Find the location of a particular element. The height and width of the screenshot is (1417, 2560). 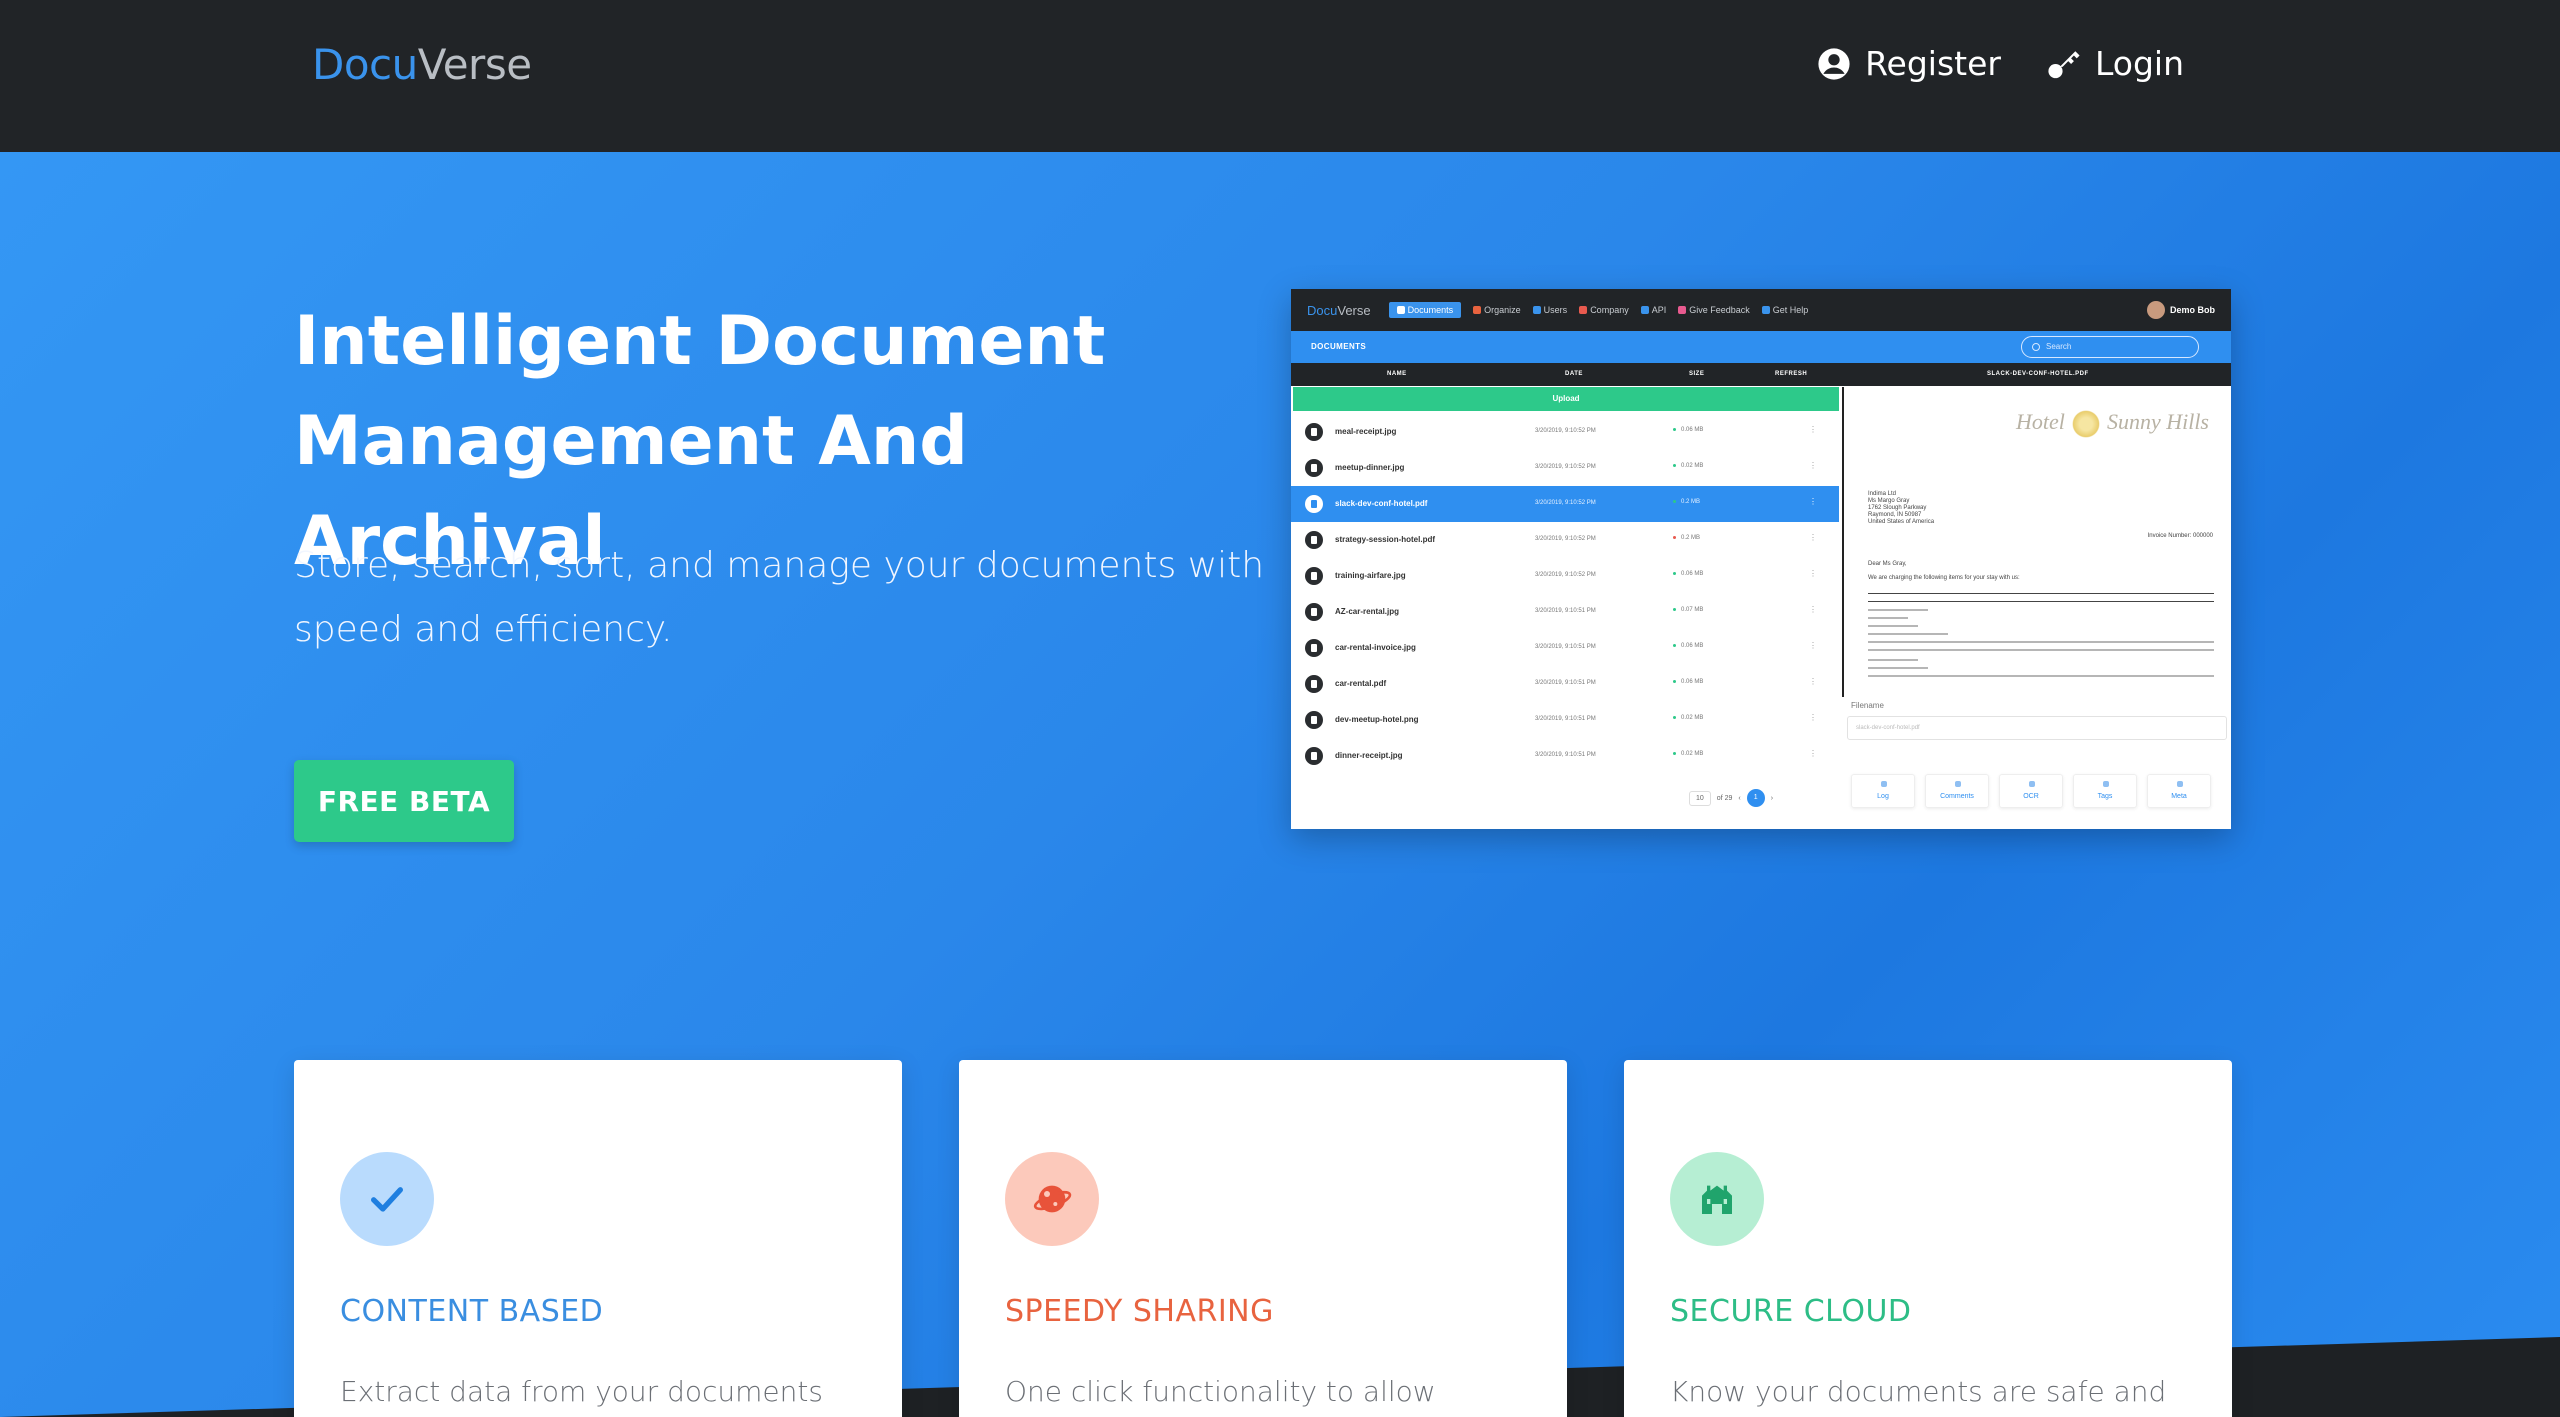

top-navbar: DocuVerse Register Login is located at coordinates (1280, 76).